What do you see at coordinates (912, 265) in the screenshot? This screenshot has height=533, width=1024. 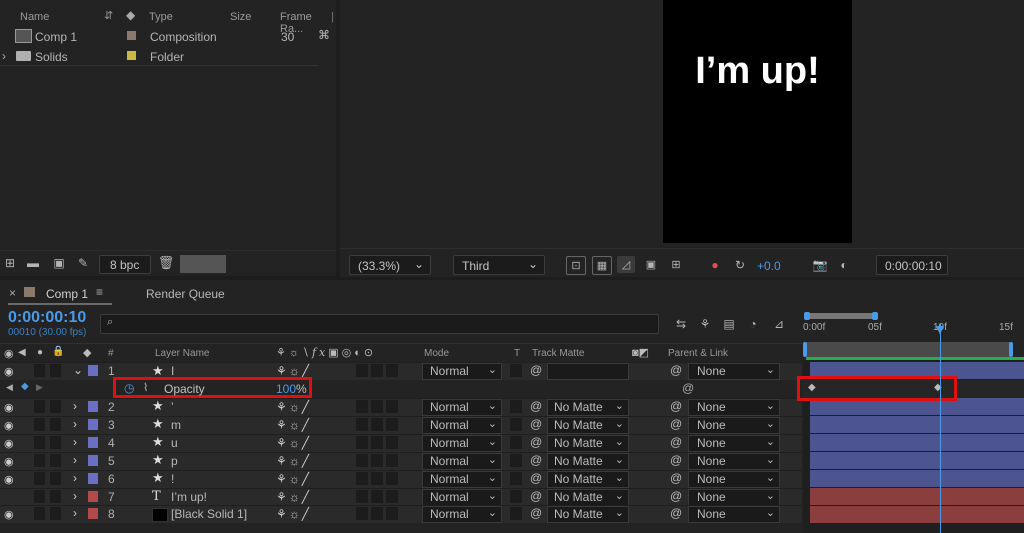 I see `viewer-timecode: 0:00:00:10` at bounding box center [912, 265].